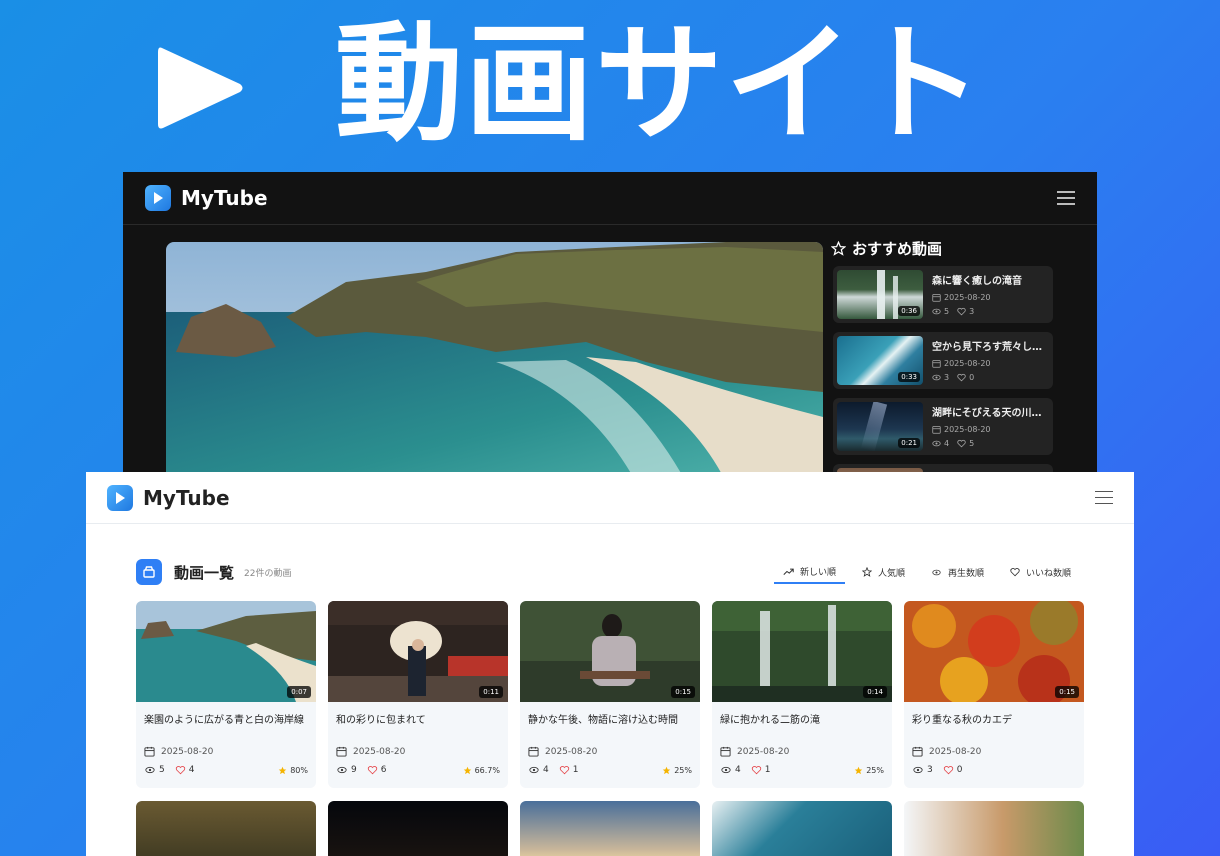 The width and height of the screenshot is (1220, 856). I want to click on trending-icon, so click(788, 571).